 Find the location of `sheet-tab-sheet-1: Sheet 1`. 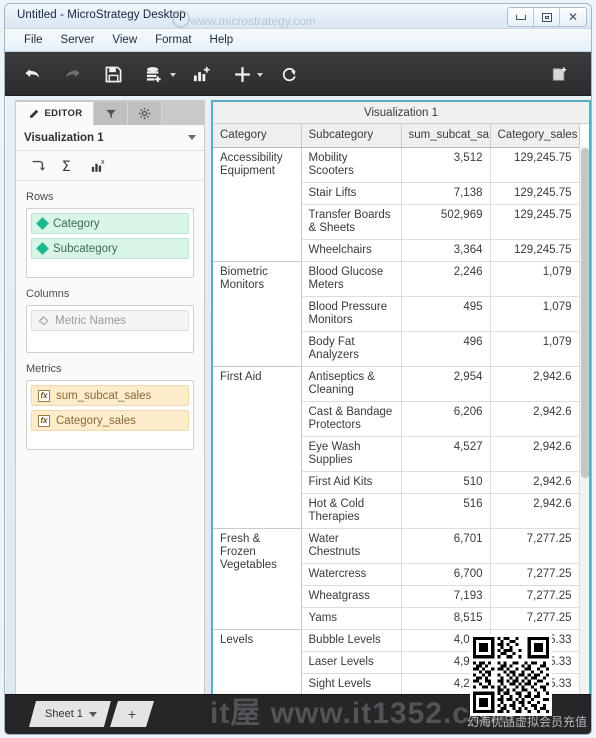

sheet-tab-sheet-1: Sheet 1 is located at coordinates (70, 714).